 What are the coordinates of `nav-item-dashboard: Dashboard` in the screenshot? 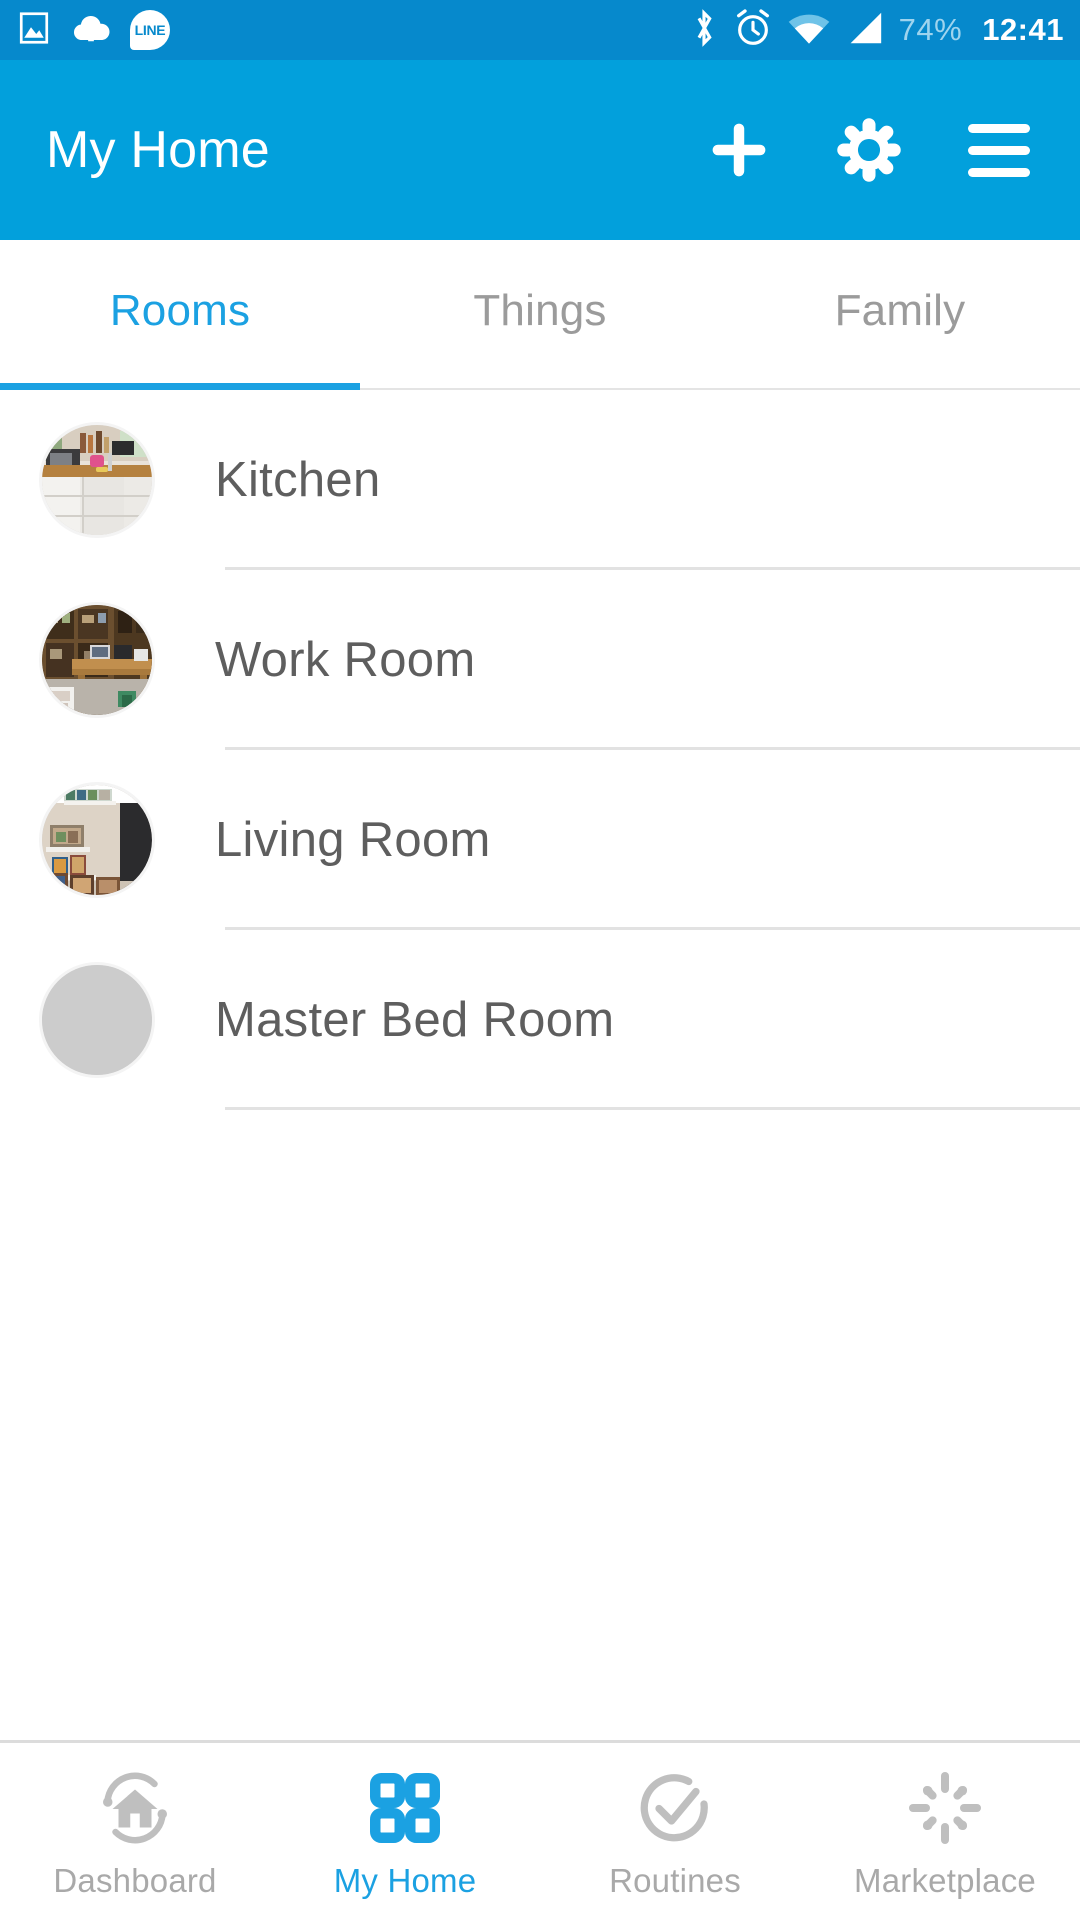 It's located at (135, 1831).